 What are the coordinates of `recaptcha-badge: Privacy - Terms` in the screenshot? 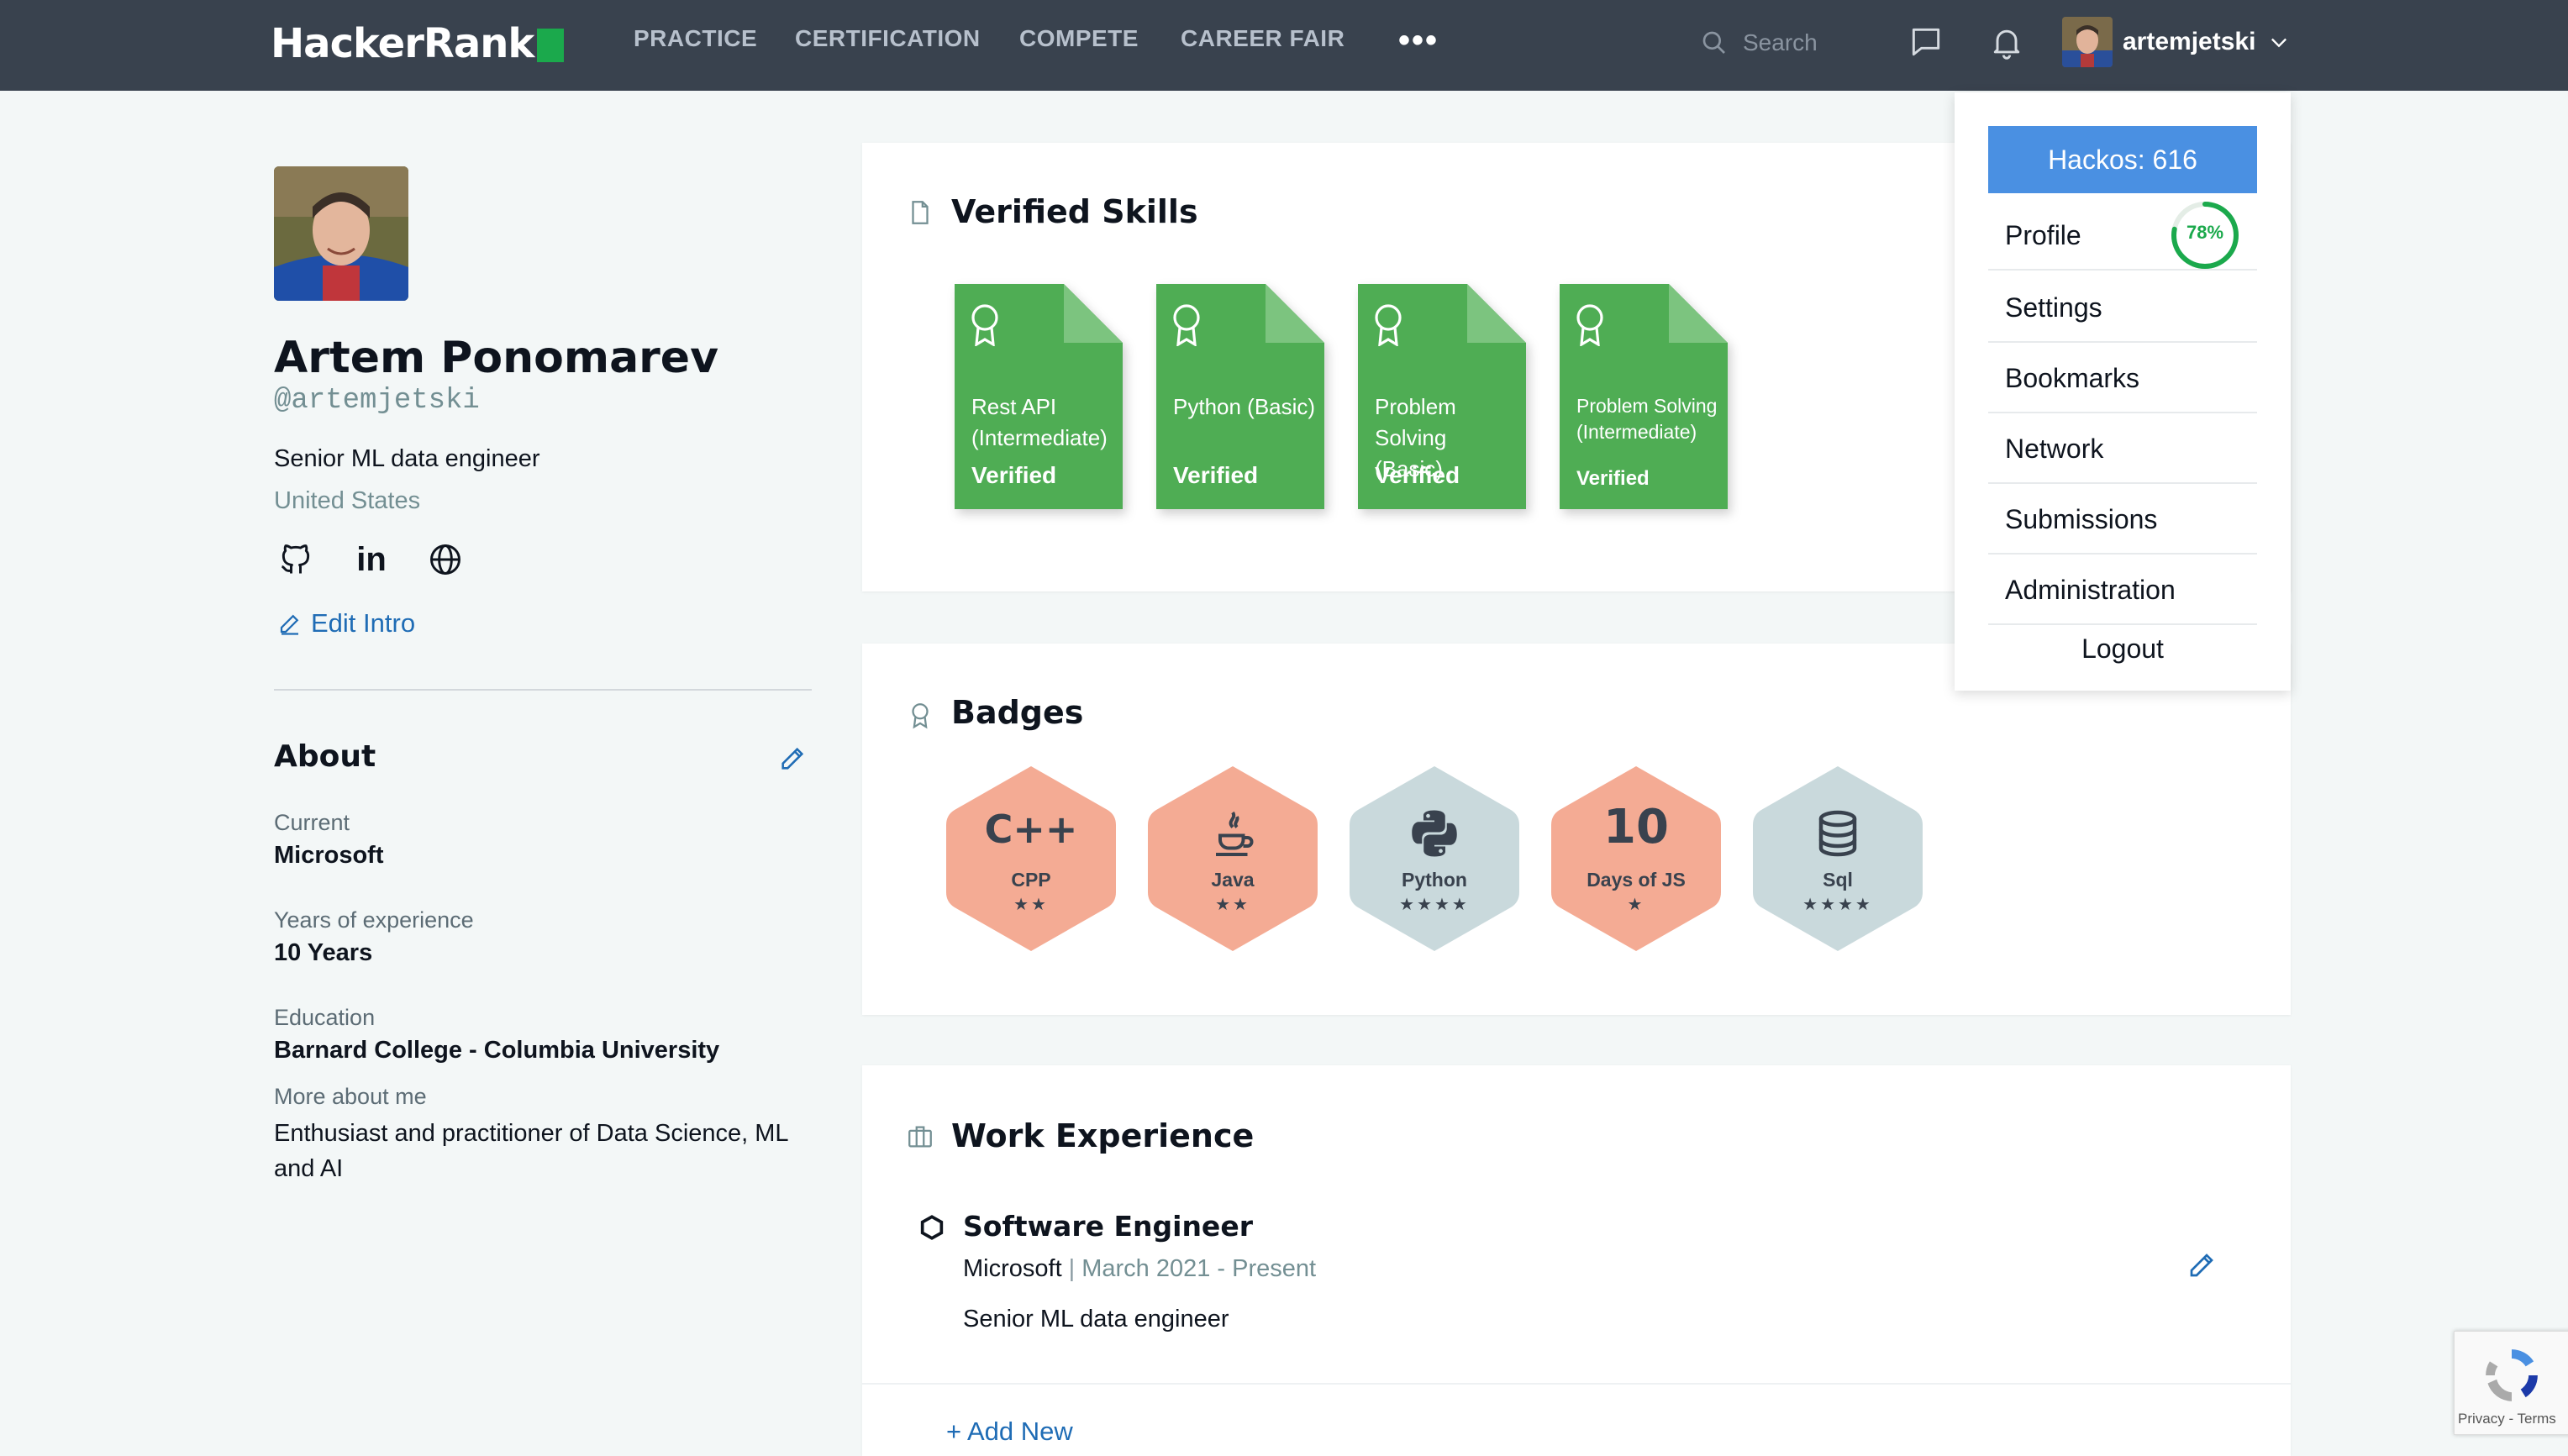 It's located at (2511, 1383).